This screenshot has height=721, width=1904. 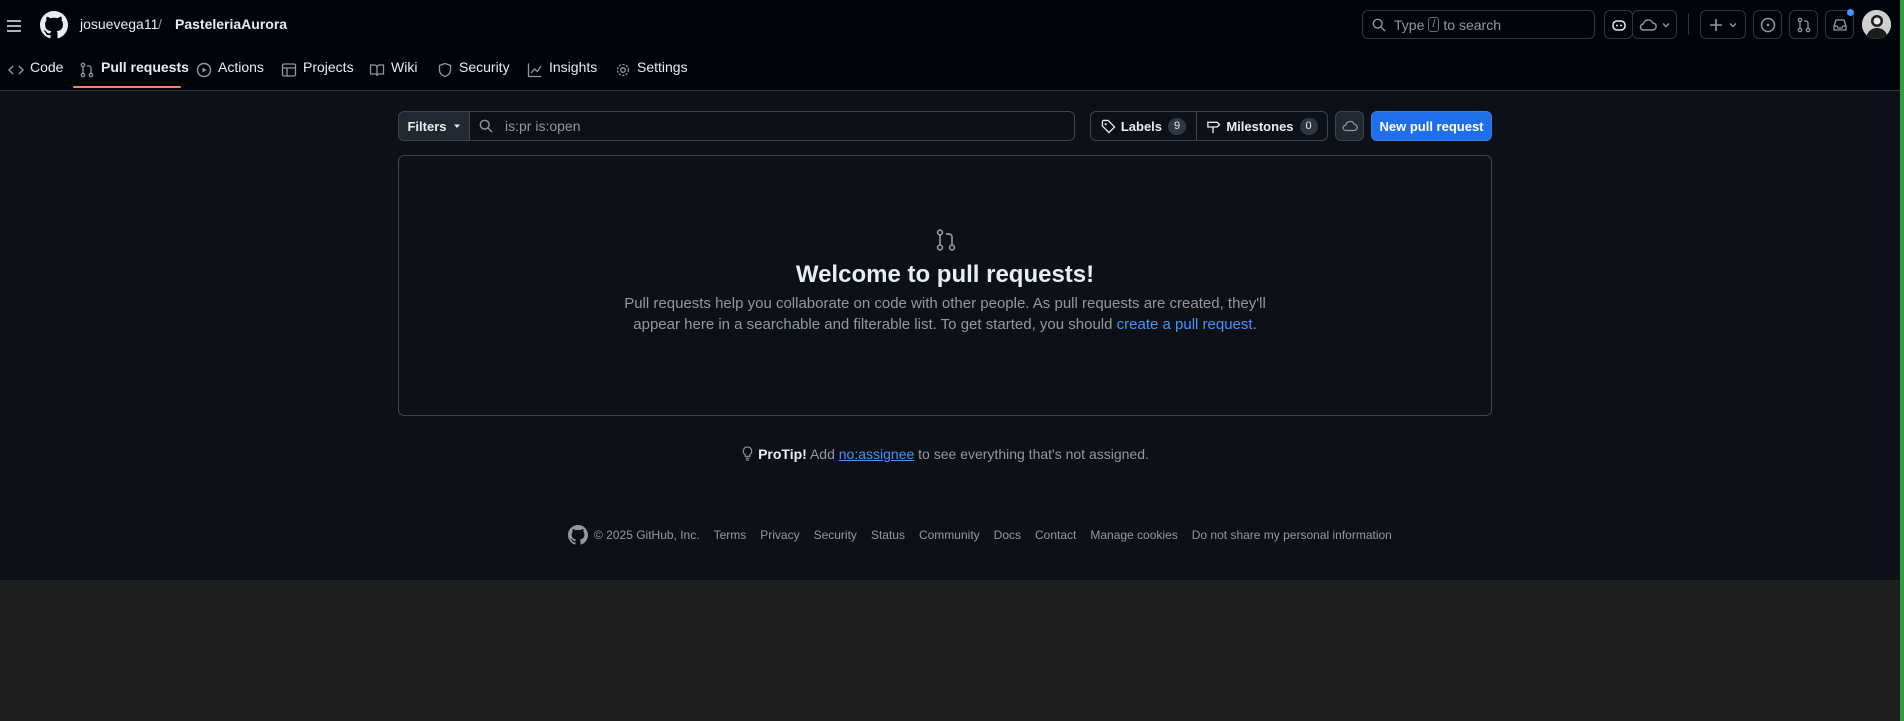 I want to click on footer-link-security: Security, so click(x=835, y=535).